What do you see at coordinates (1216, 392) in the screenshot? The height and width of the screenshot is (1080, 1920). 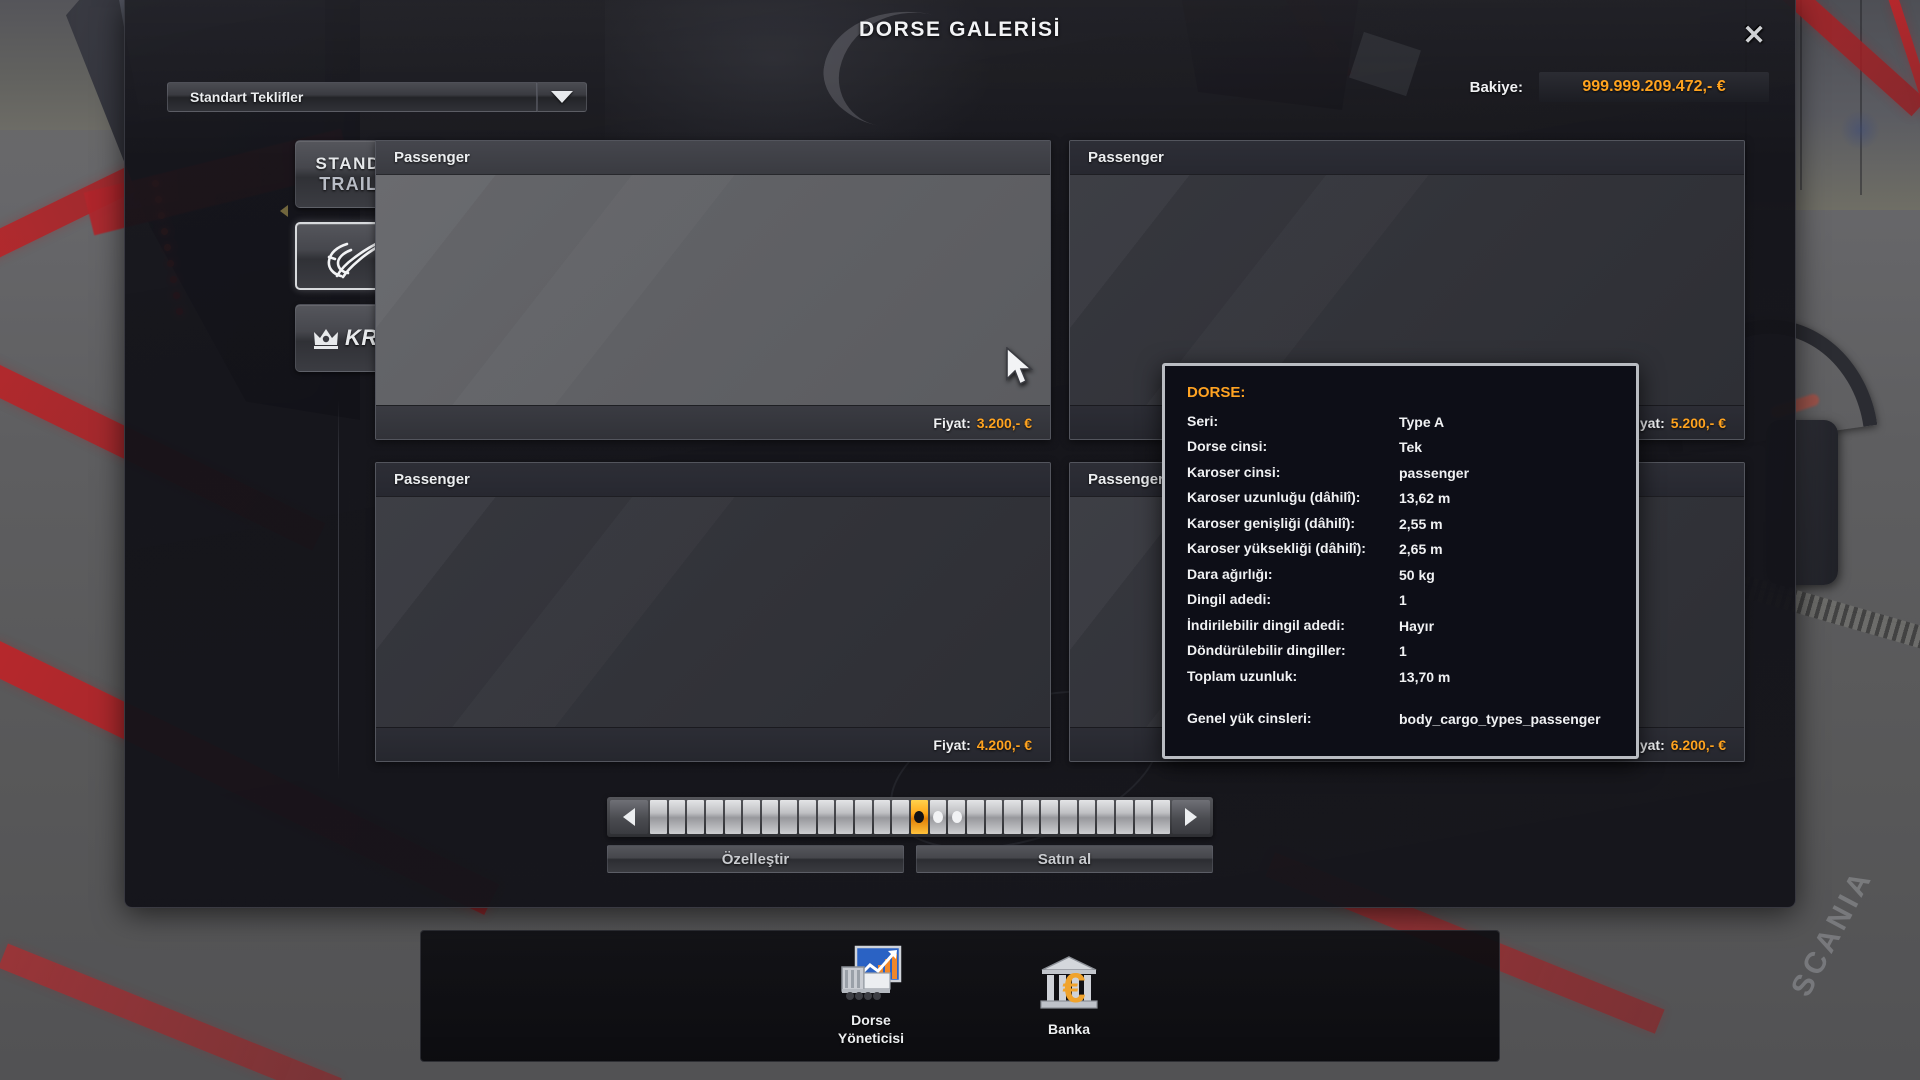 I see `tooltip-heading: DORSE:` at bounding box center [1216, 392].